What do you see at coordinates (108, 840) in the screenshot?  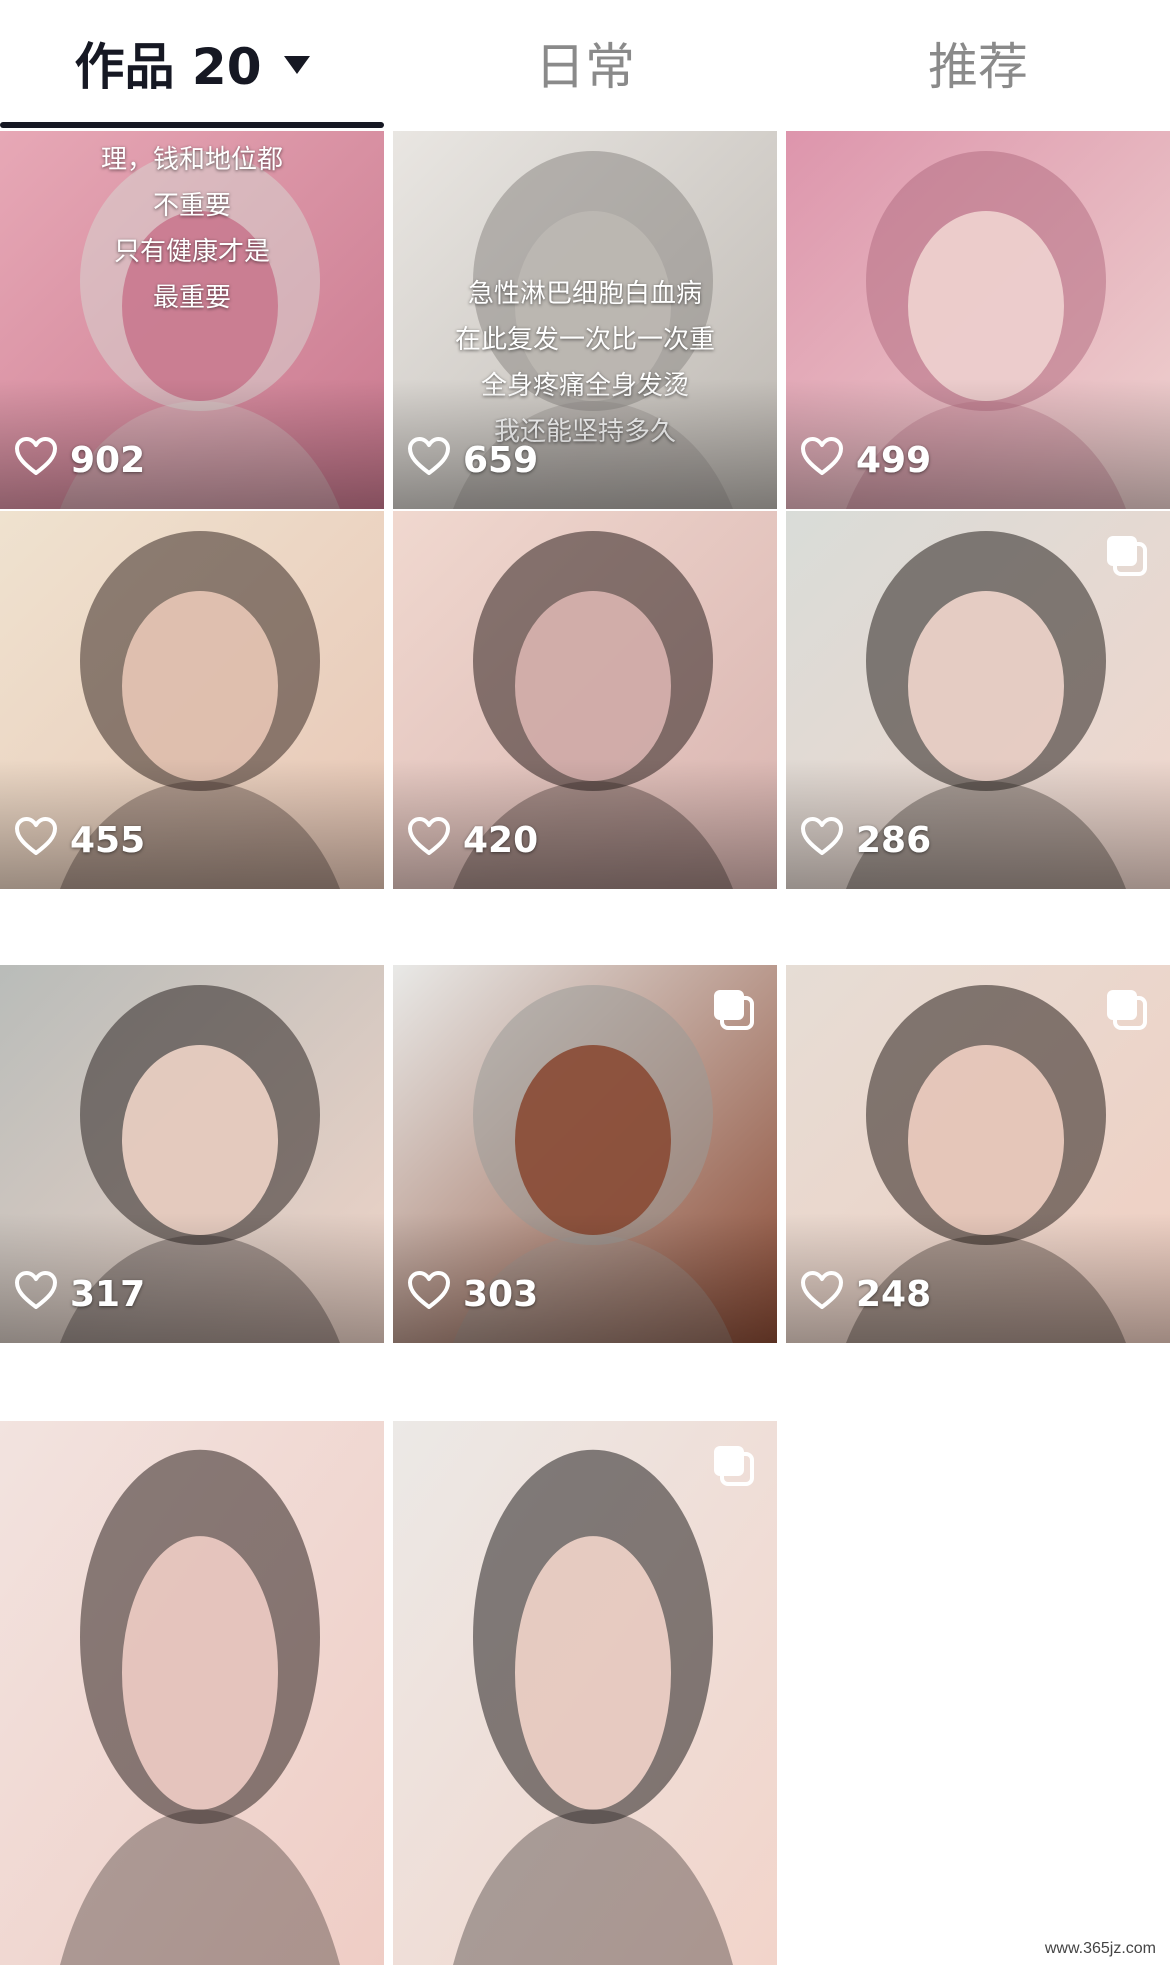 I see `like-count-value: 455` at bounding box center [108, 840].